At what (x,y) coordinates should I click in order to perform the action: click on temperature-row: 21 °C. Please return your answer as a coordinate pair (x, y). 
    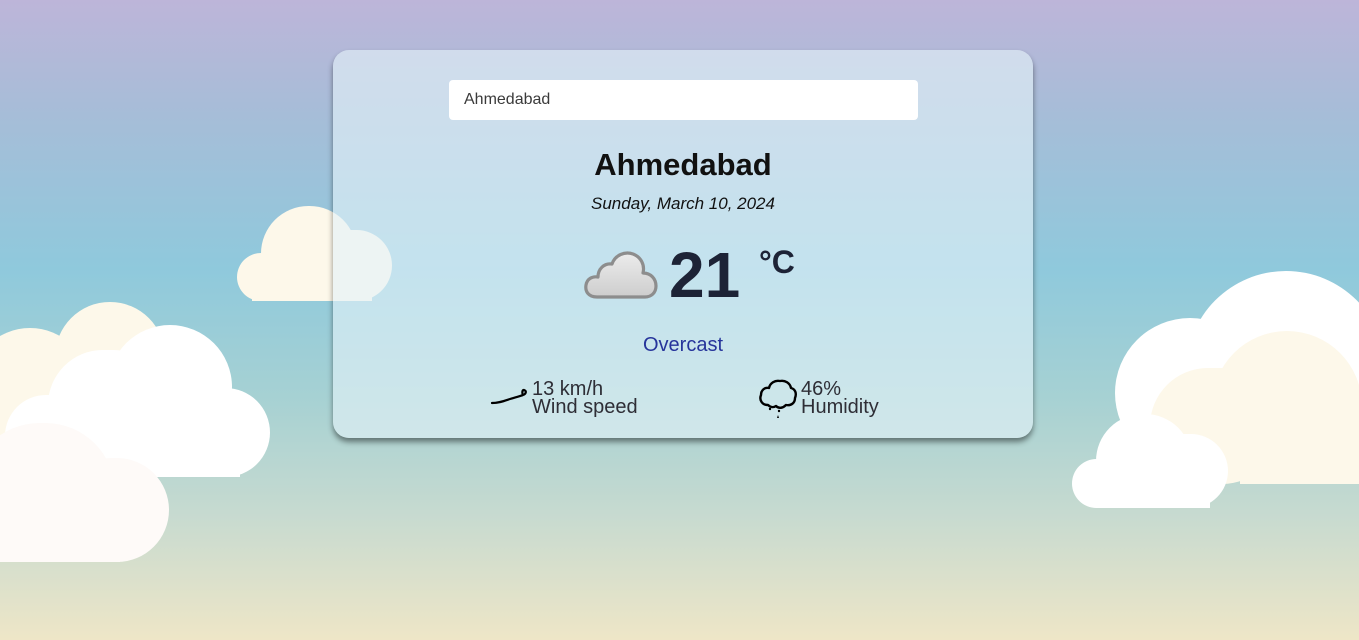
    Looking at the image, I should click on (698, 275).